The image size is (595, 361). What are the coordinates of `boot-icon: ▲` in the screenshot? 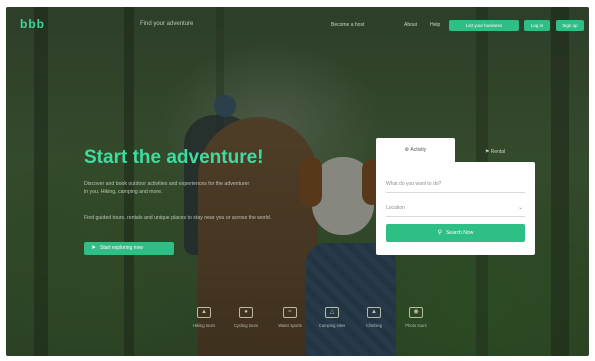 It's located at (204, 312).